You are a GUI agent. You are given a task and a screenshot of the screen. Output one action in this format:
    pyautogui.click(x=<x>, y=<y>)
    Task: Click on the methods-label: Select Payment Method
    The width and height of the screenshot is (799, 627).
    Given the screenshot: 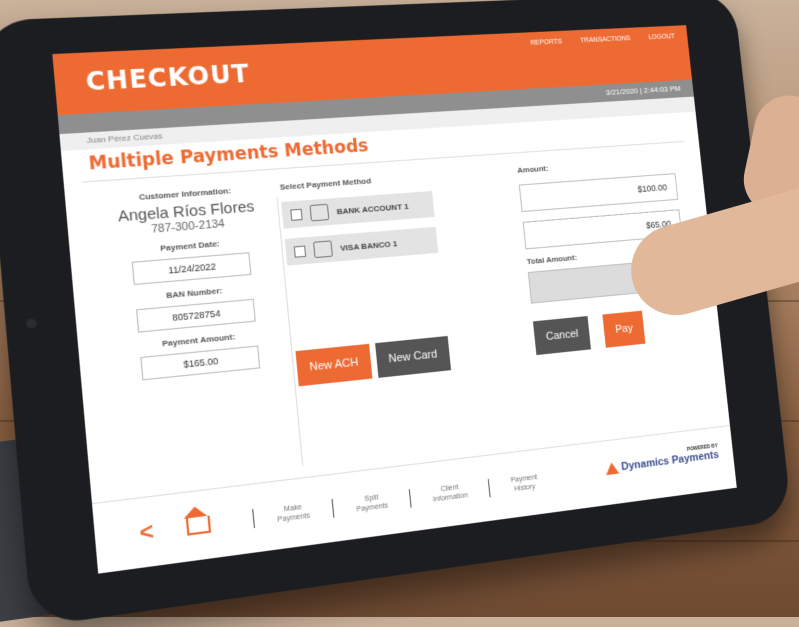 What is the action you would take?
    pyautogui.click(x=325, y=184)
    